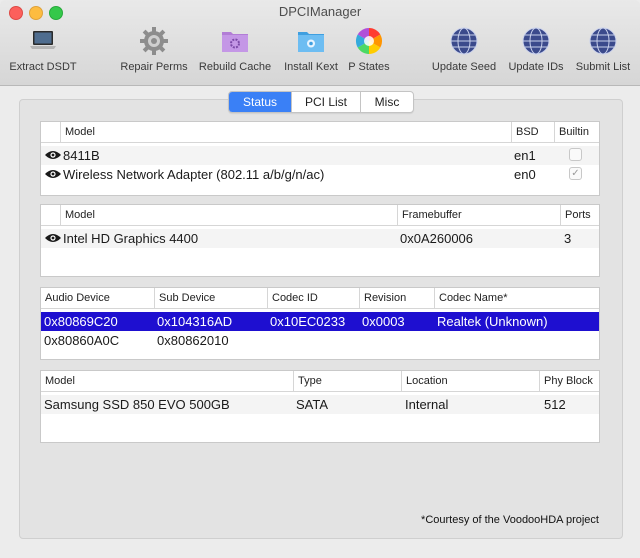 The width and height of the screenshot is (640, 558). Describe the element at coordinates (137, 404) in the screenshot. I see `model-cell: Samsung SSD 850 EVO 500GB` at that location.